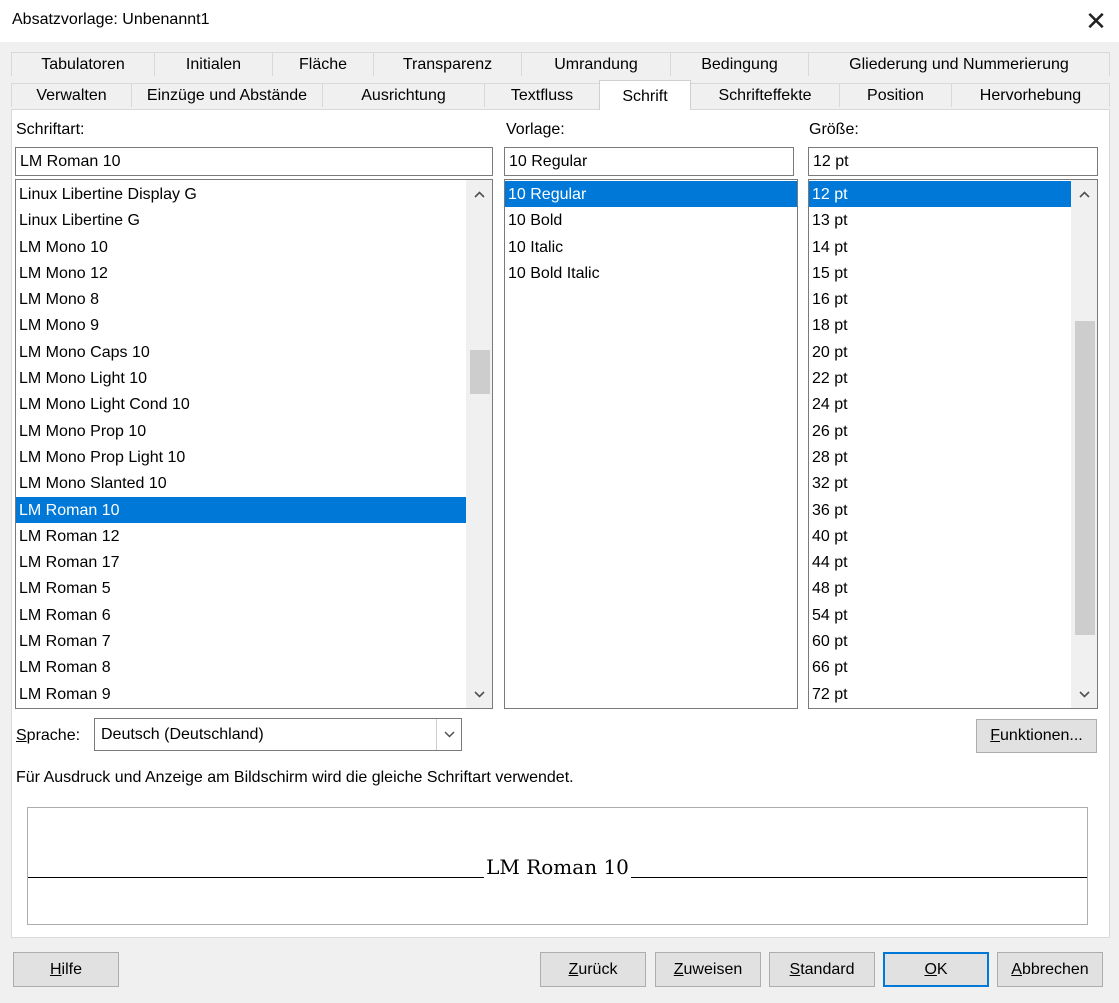  I want to click on tab-schrift: Schrift, so click(645, 95).